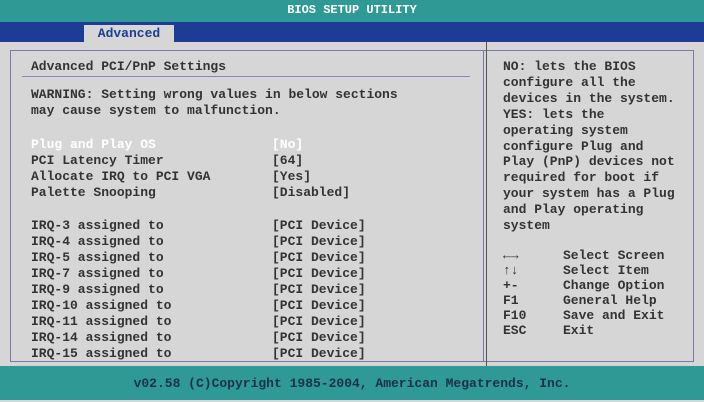 The width and height of the screenshot is (704, 402). I want to click on setting-value: [Disabled], so click(311, 192).